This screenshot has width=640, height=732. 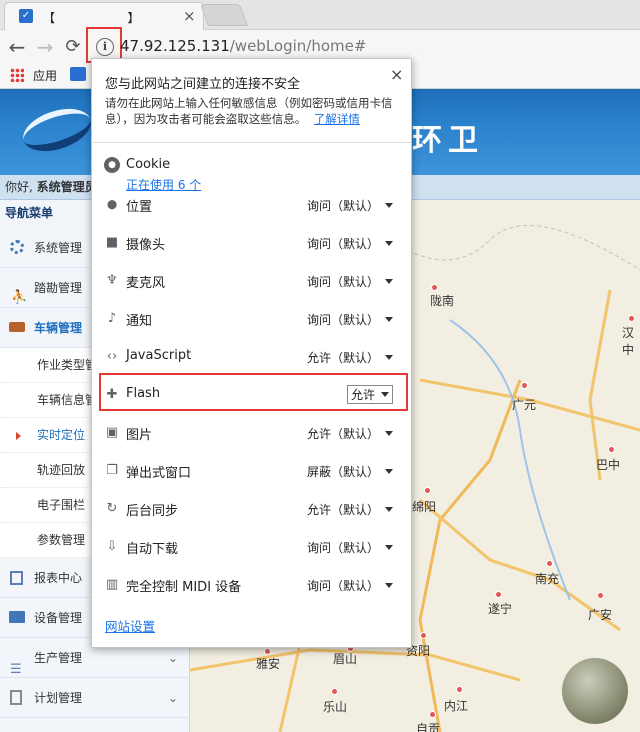 What do you see at coordinates (112, 165) in the screenshot?
I see `cookie-icon: ●` at bounding box center [112, 165].